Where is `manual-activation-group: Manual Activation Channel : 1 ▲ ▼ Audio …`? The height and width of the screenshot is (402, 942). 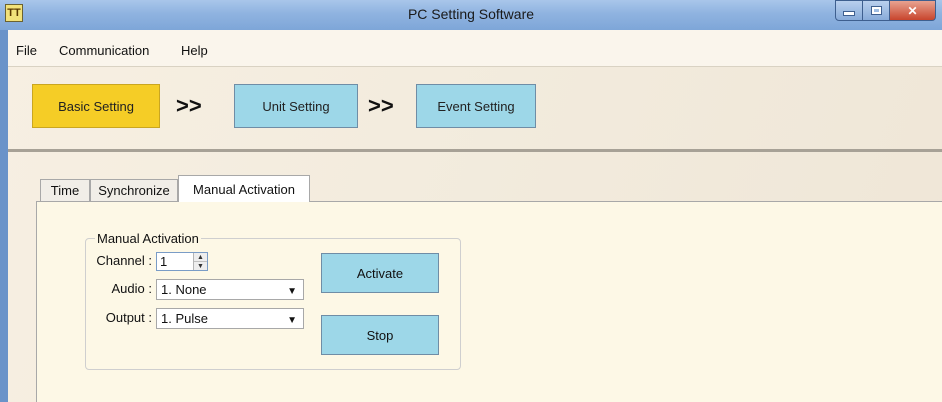
manual-activation-group: Manual Activation Channel : 1 ▲ ▼ Audio … is located at coordinates (273, 300).